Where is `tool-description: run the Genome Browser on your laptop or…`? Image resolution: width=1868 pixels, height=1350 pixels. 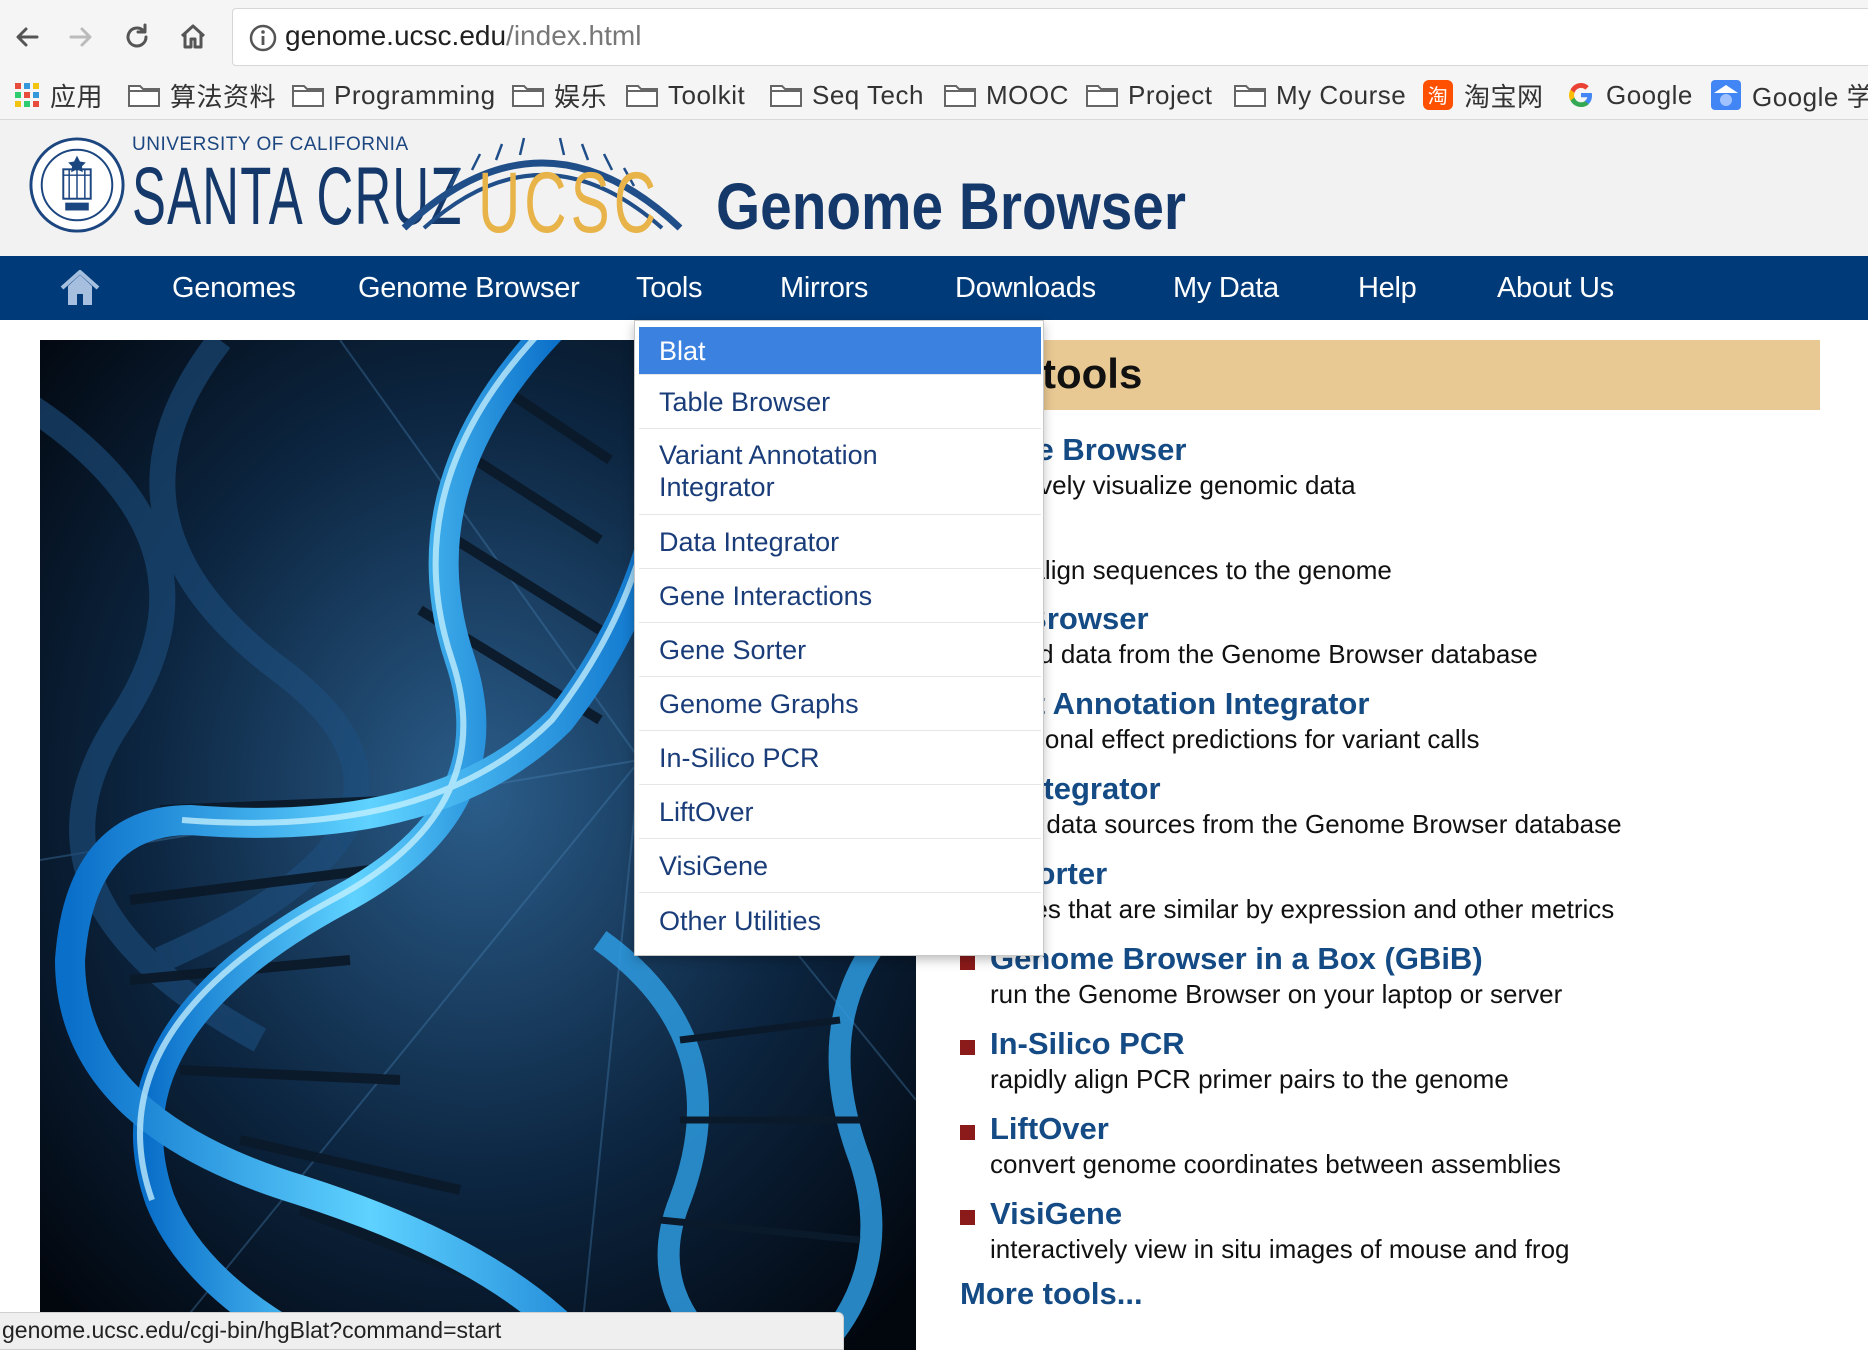
tool-description: run the Genome Browser on your laptop or… is located at coordinates (1276, 994).